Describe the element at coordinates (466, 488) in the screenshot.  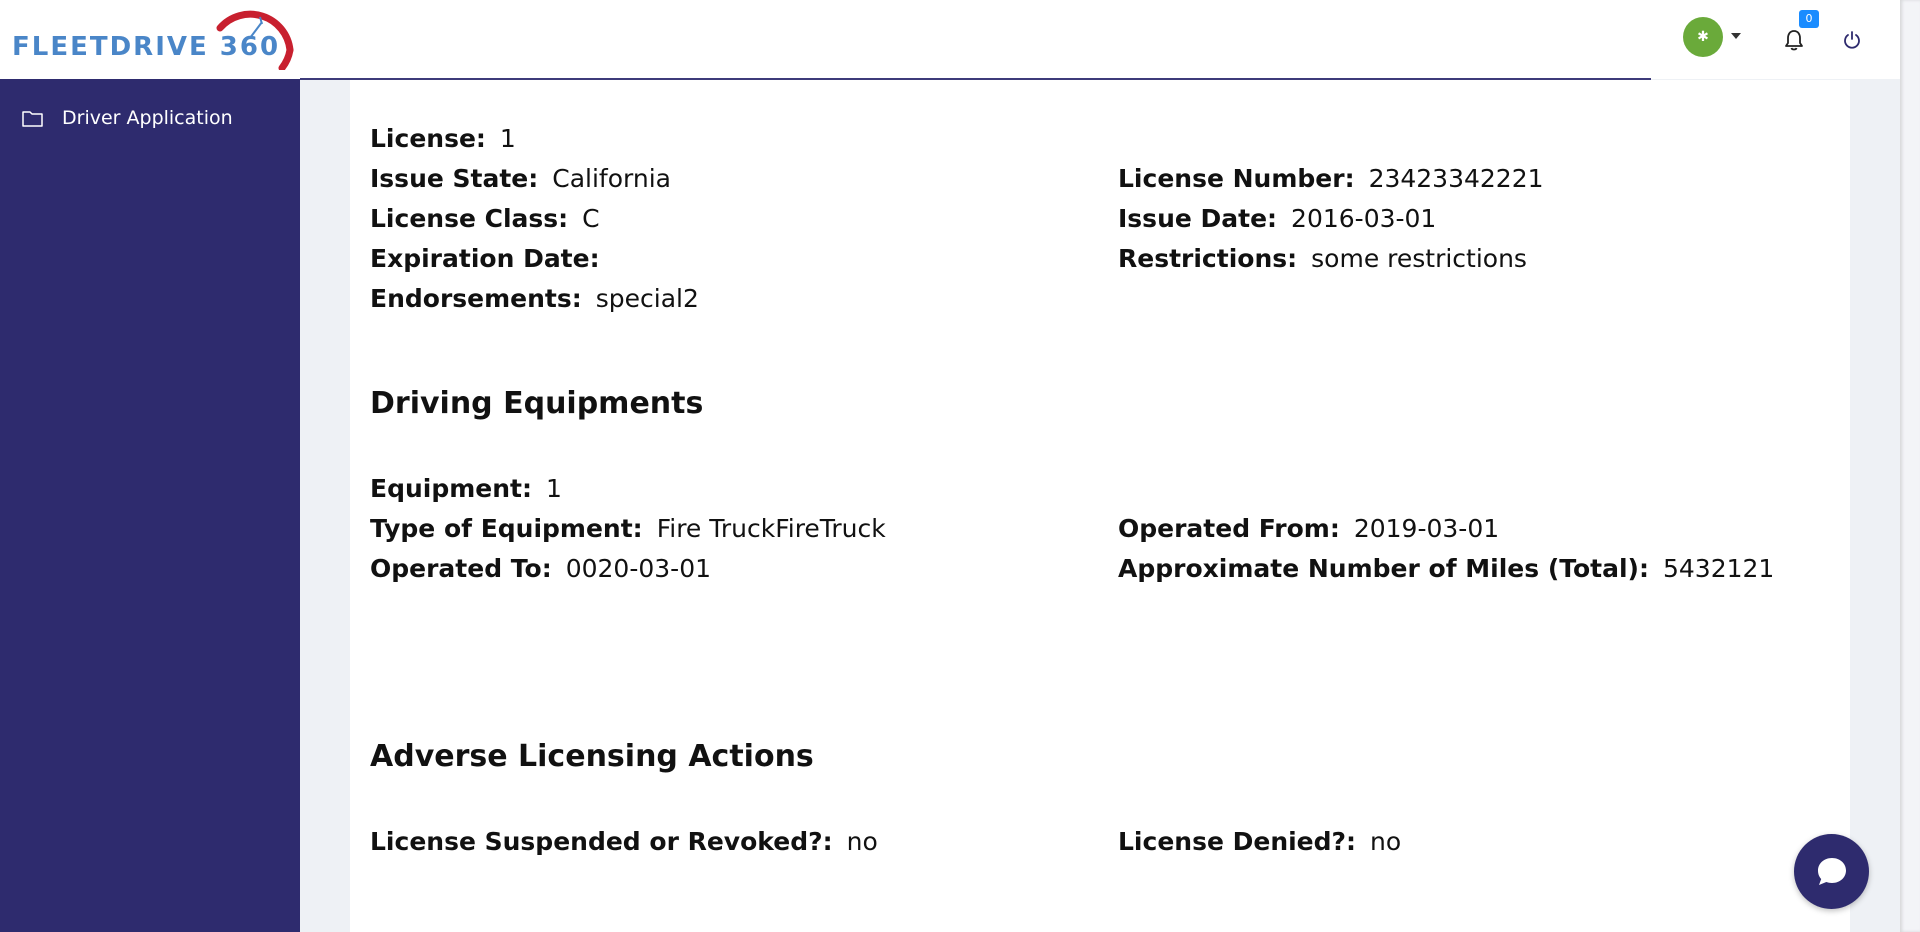
I see `equipment-title: Equipment: 1` at that location.